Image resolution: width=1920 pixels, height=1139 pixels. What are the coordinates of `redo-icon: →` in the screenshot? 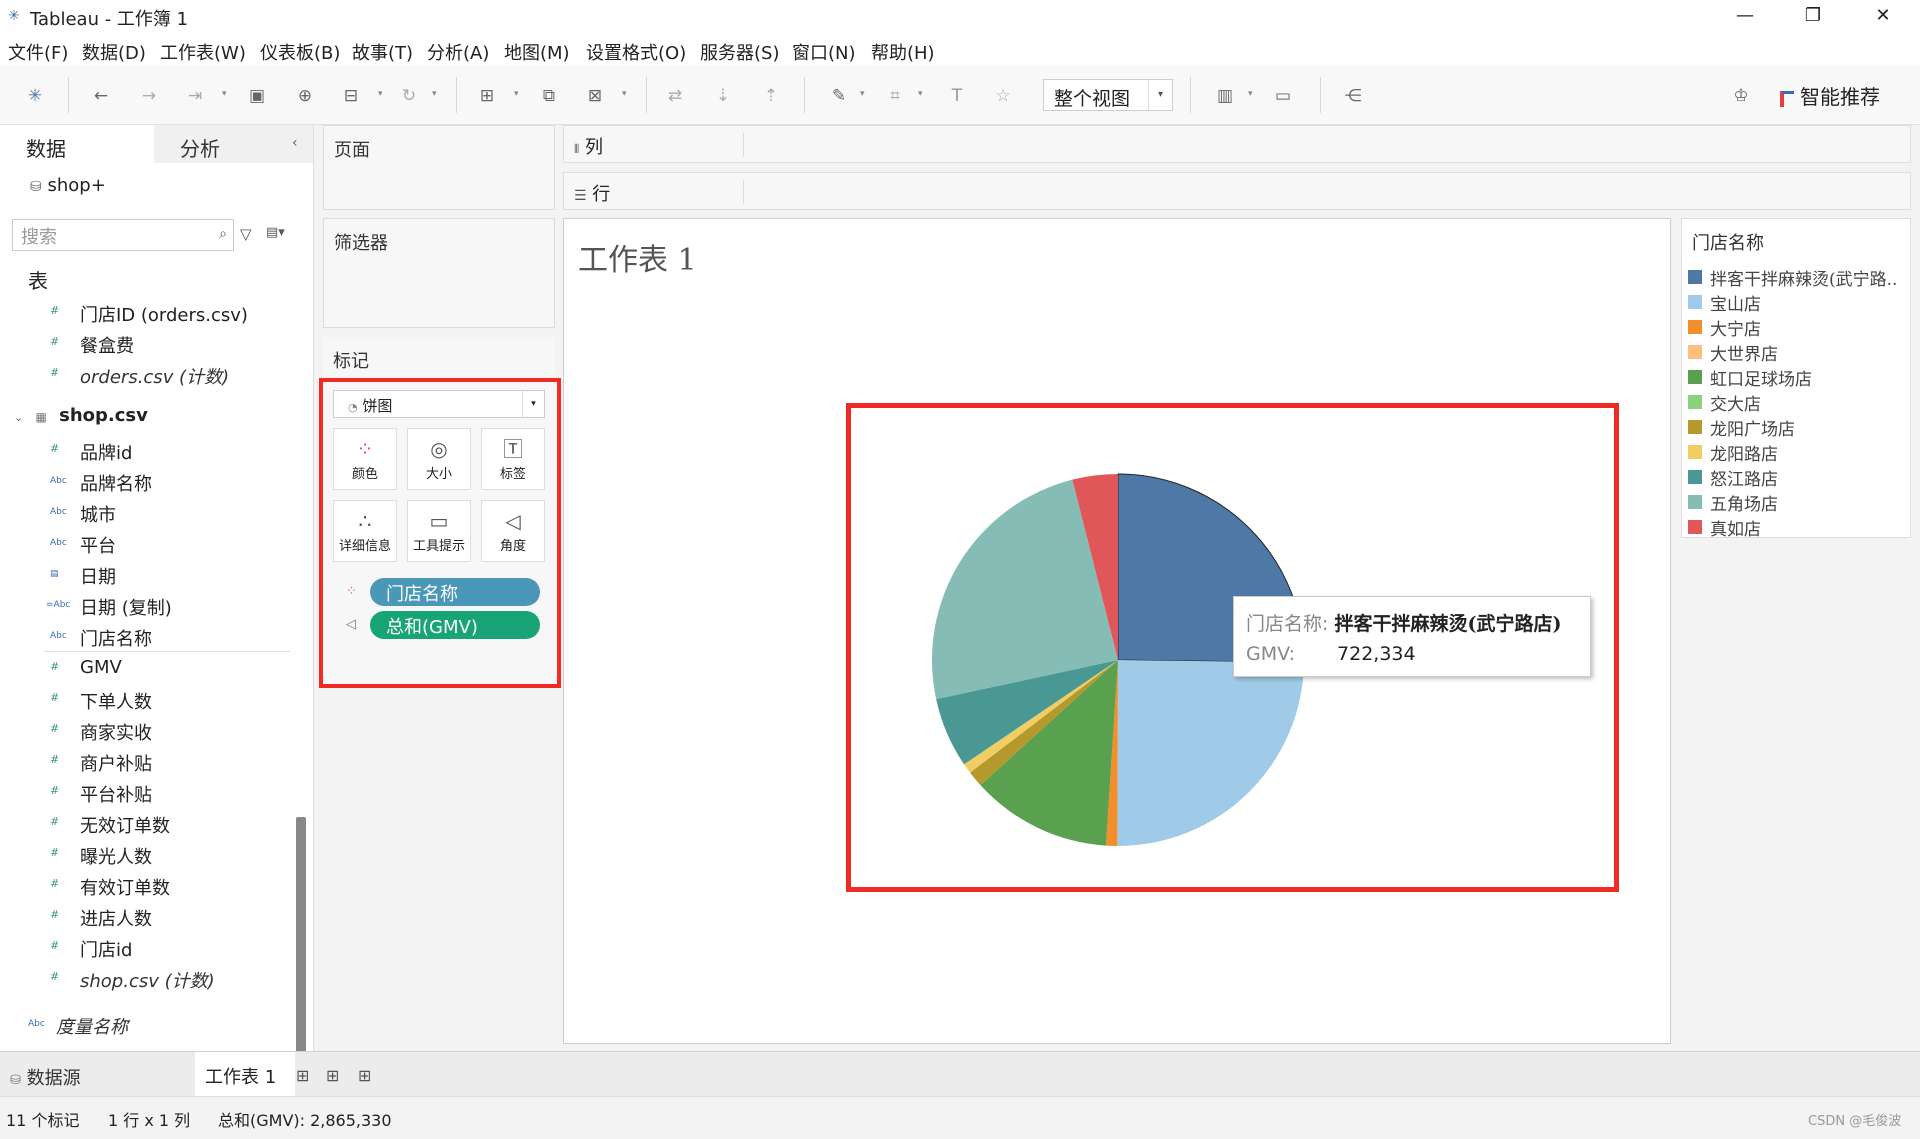 It's located at (149, 96).